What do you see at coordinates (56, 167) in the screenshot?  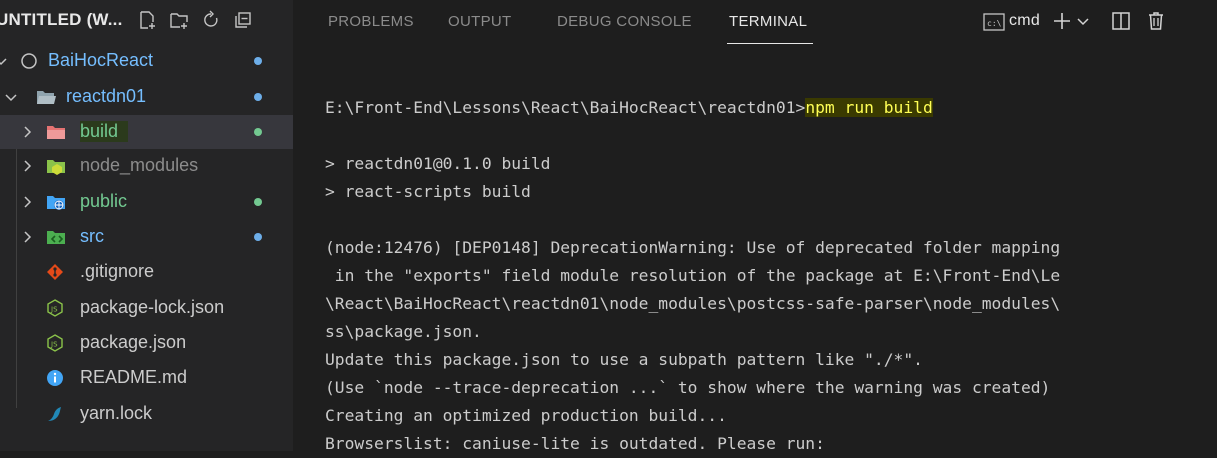 I see `node-folder-icon` at bounding box center [56, 167].